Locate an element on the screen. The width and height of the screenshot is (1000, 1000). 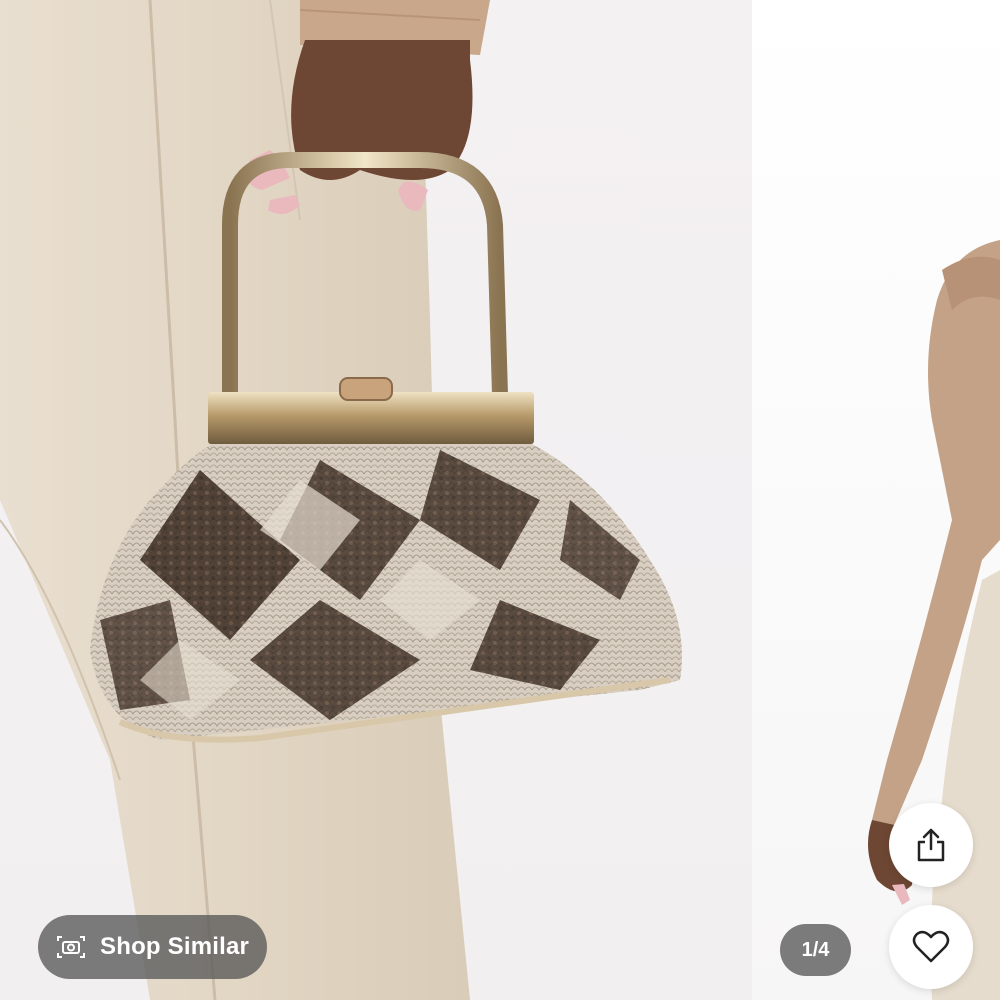
heart-icon is located at coordinates (931, 947).